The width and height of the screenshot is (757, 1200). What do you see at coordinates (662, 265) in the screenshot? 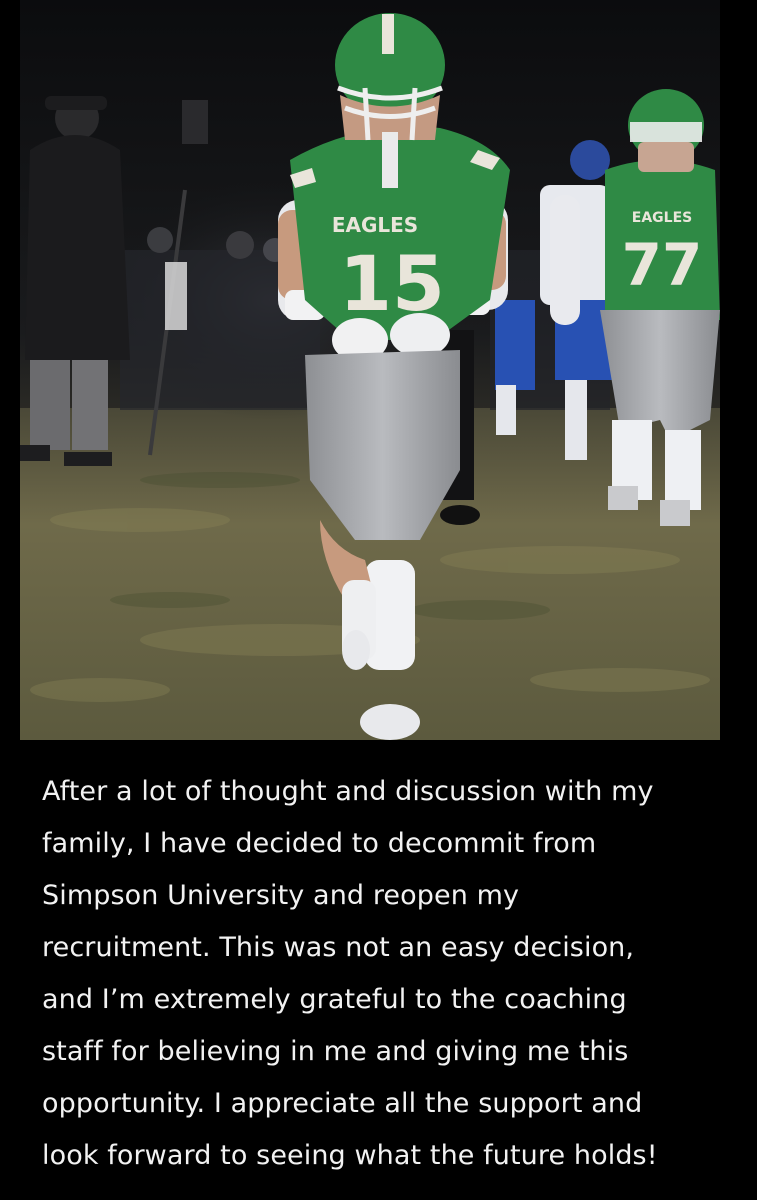
I see `teammate-jersey-number-text: 77` at bounding box center [662, 265].